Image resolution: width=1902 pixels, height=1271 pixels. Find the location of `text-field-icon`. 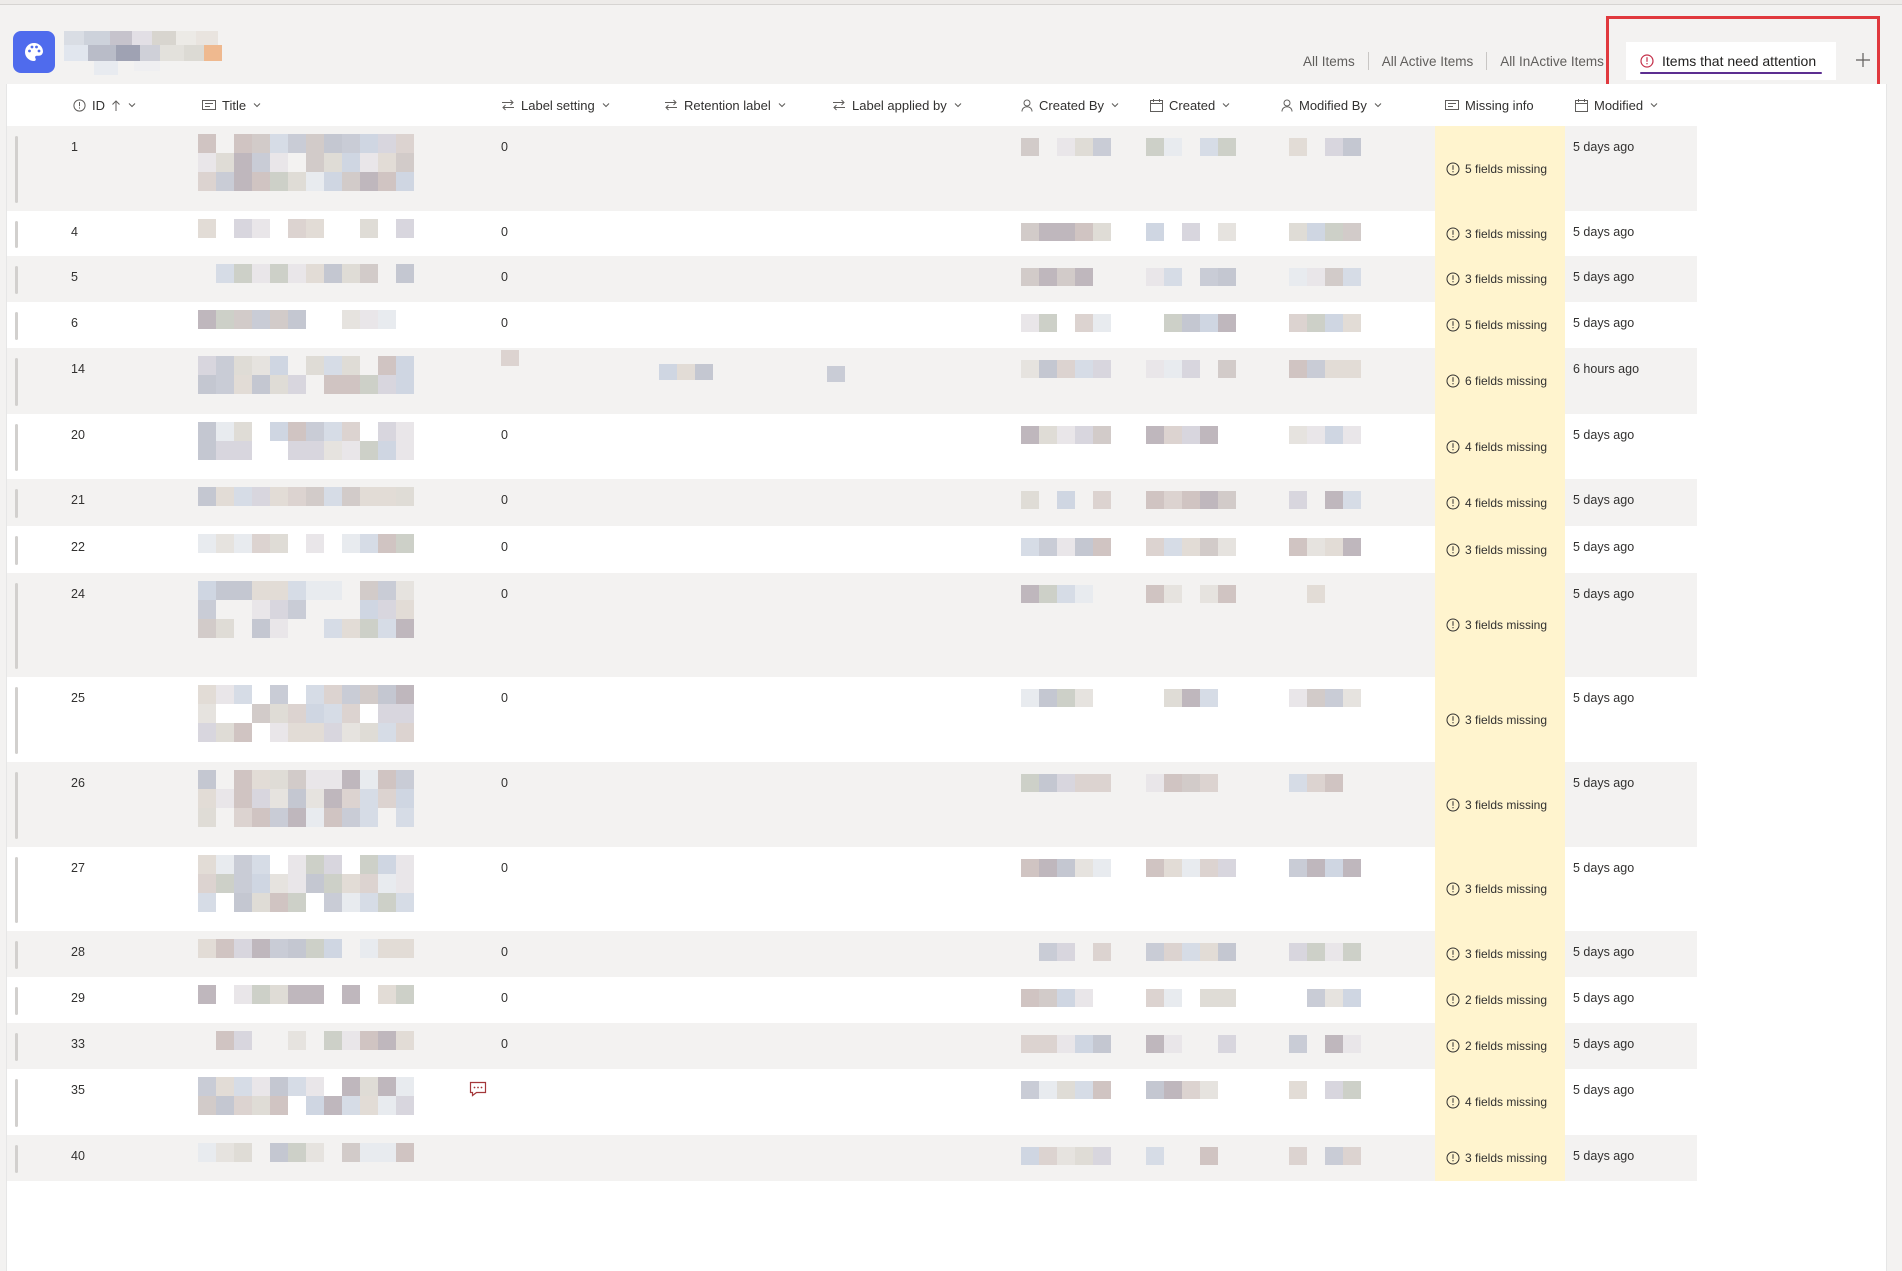

text-field-icon is located at coordinates (1452, 105).